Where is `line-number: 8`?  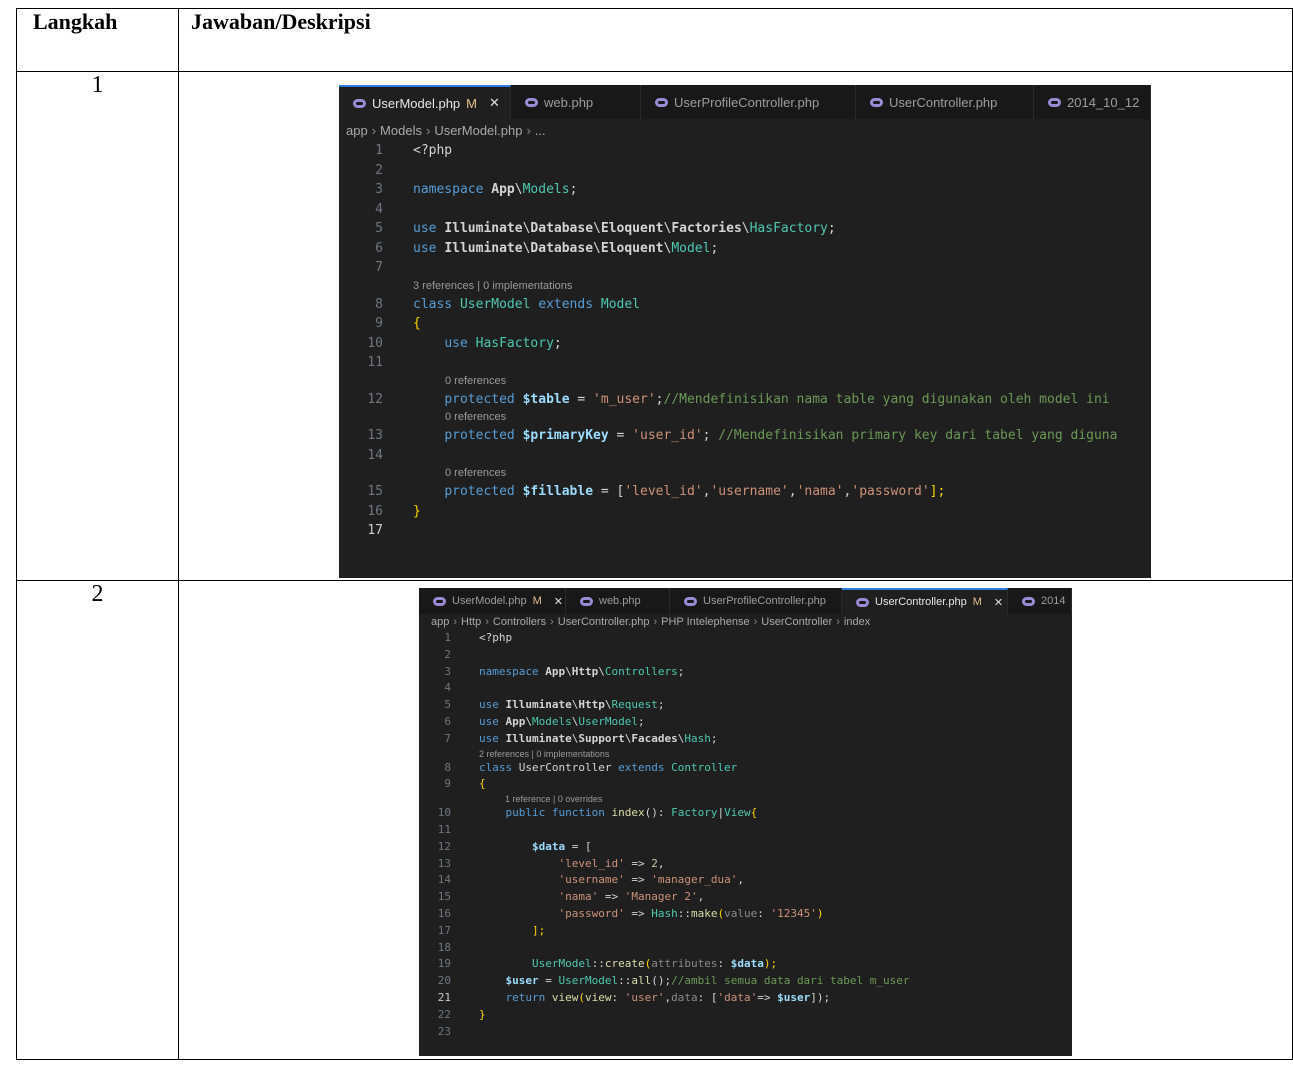 line-number: 8 is located at coordinates (379, 304).